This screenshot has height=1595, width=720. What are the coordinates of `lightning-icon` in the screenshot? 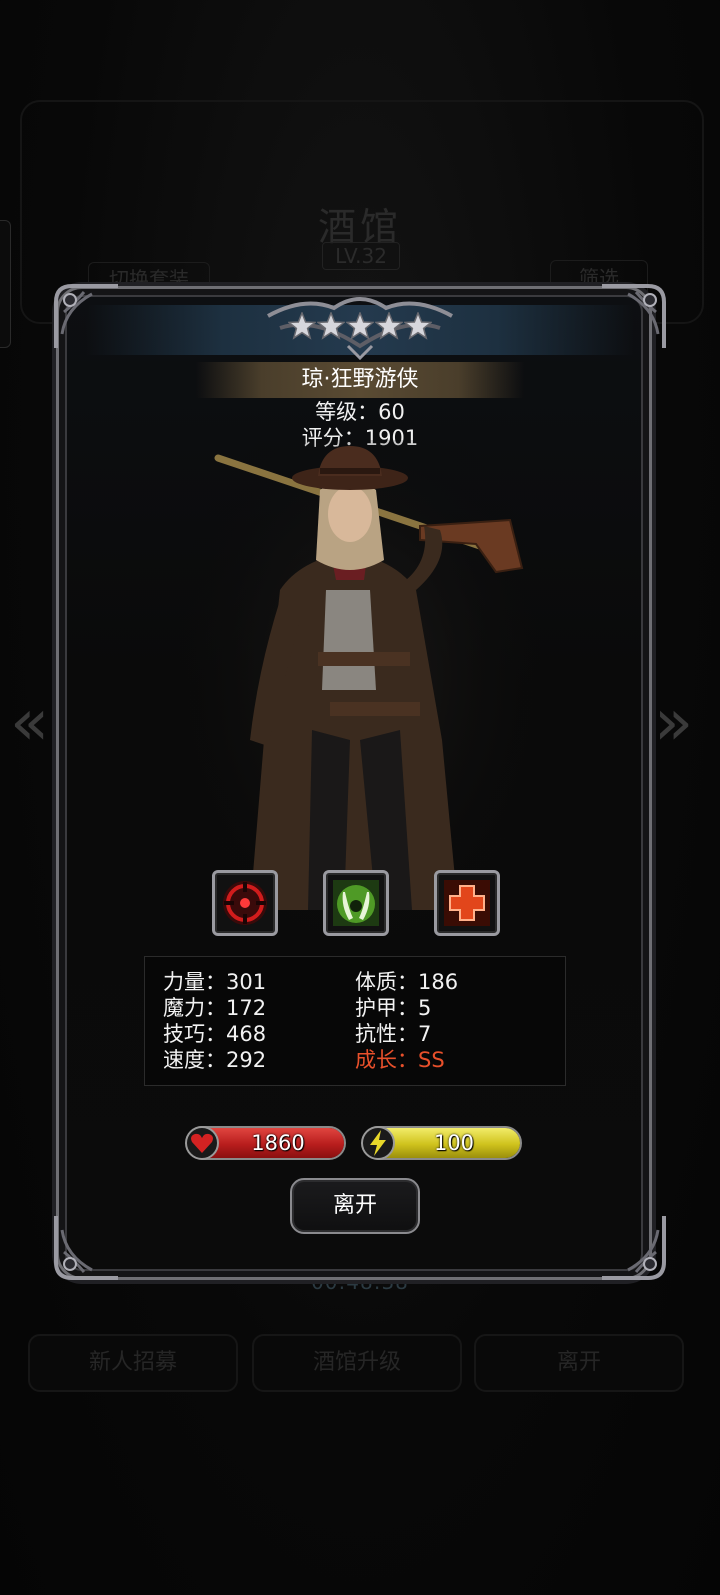 It's located at (378, 1143).